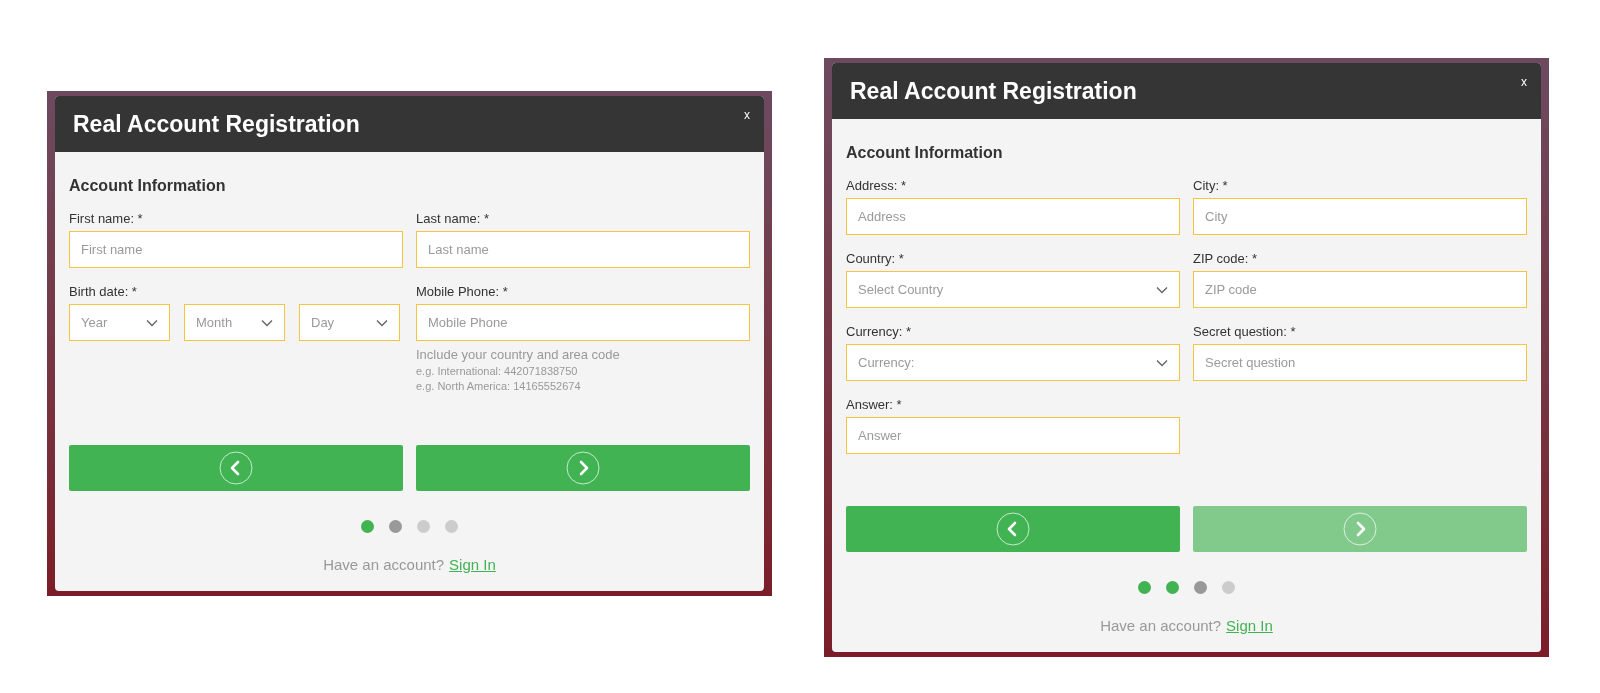 This screenshot has width=1600, height=693. What do you see at coordinates (323, 322) in the screenshot?
I see `select-placeholder: Day` at bounding box center [323, 322].